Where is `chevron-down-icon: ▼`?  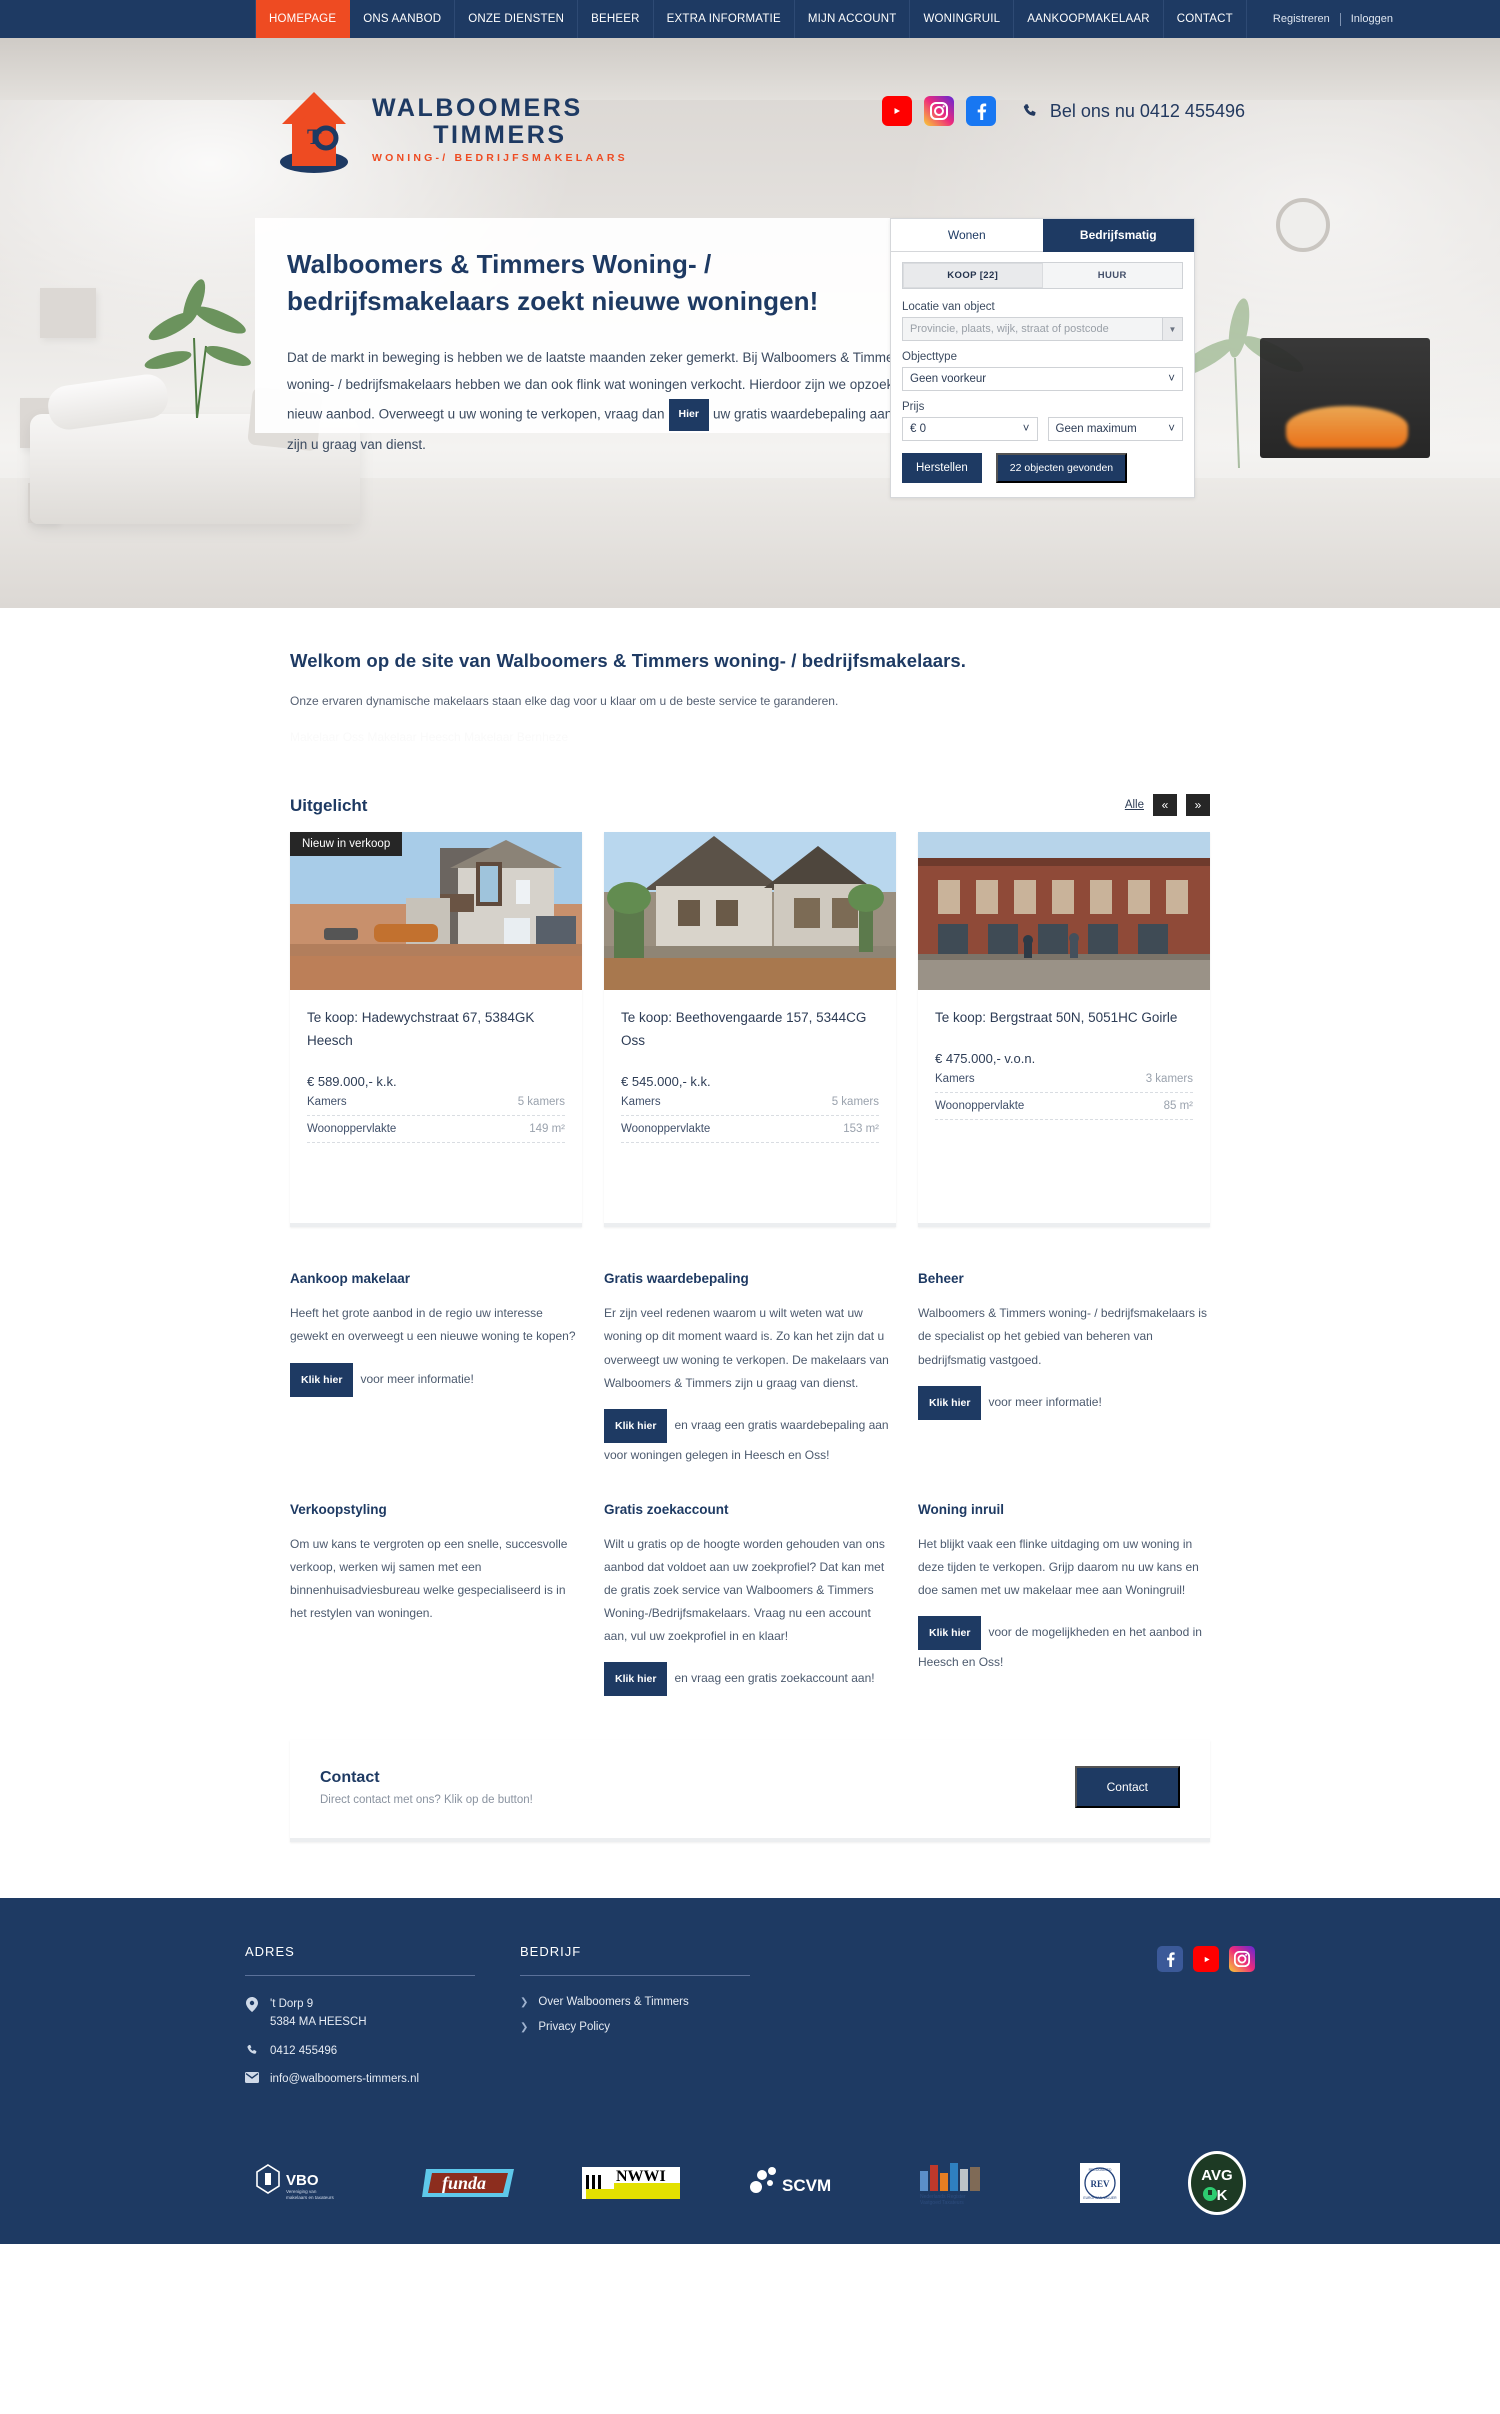 chevron-down-icon: ▼ is located at coordinates (1172, 329).